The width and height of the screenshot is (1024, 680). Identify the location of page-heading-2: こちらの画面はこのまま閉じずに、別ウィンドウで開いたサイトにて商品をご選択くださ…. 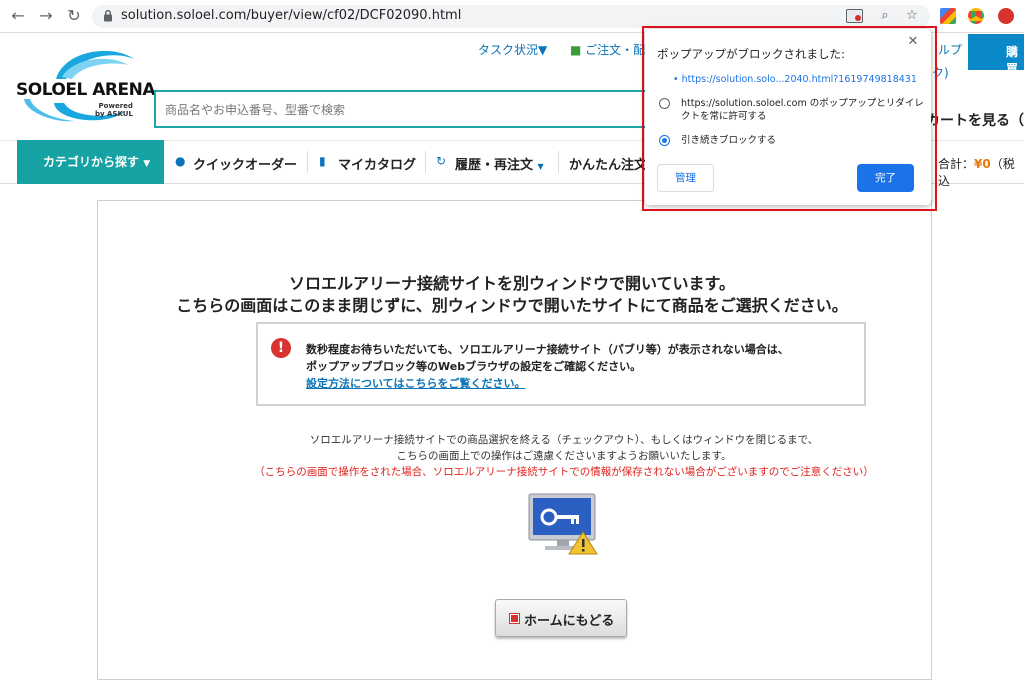
(512, 305).